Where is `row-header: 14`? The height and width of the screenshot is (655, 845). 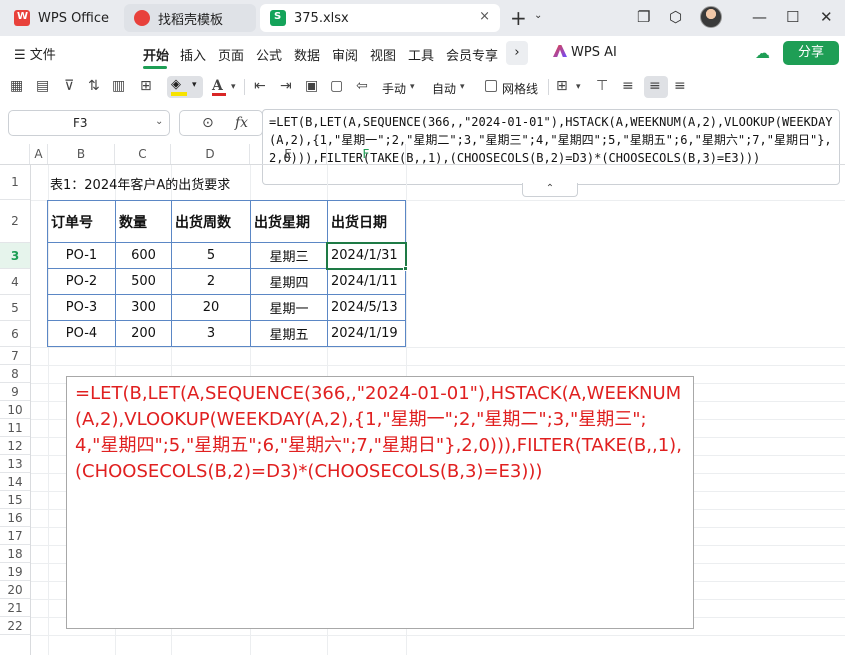 row-header: 14 is located at coordinates (15, 482).